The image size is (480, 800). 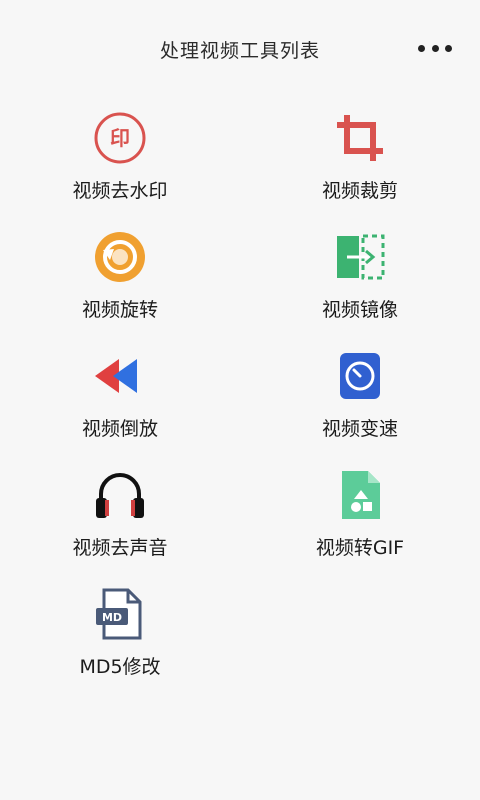 I want to click on tool-row: MD MD5修改, so click(x=240, y=635).